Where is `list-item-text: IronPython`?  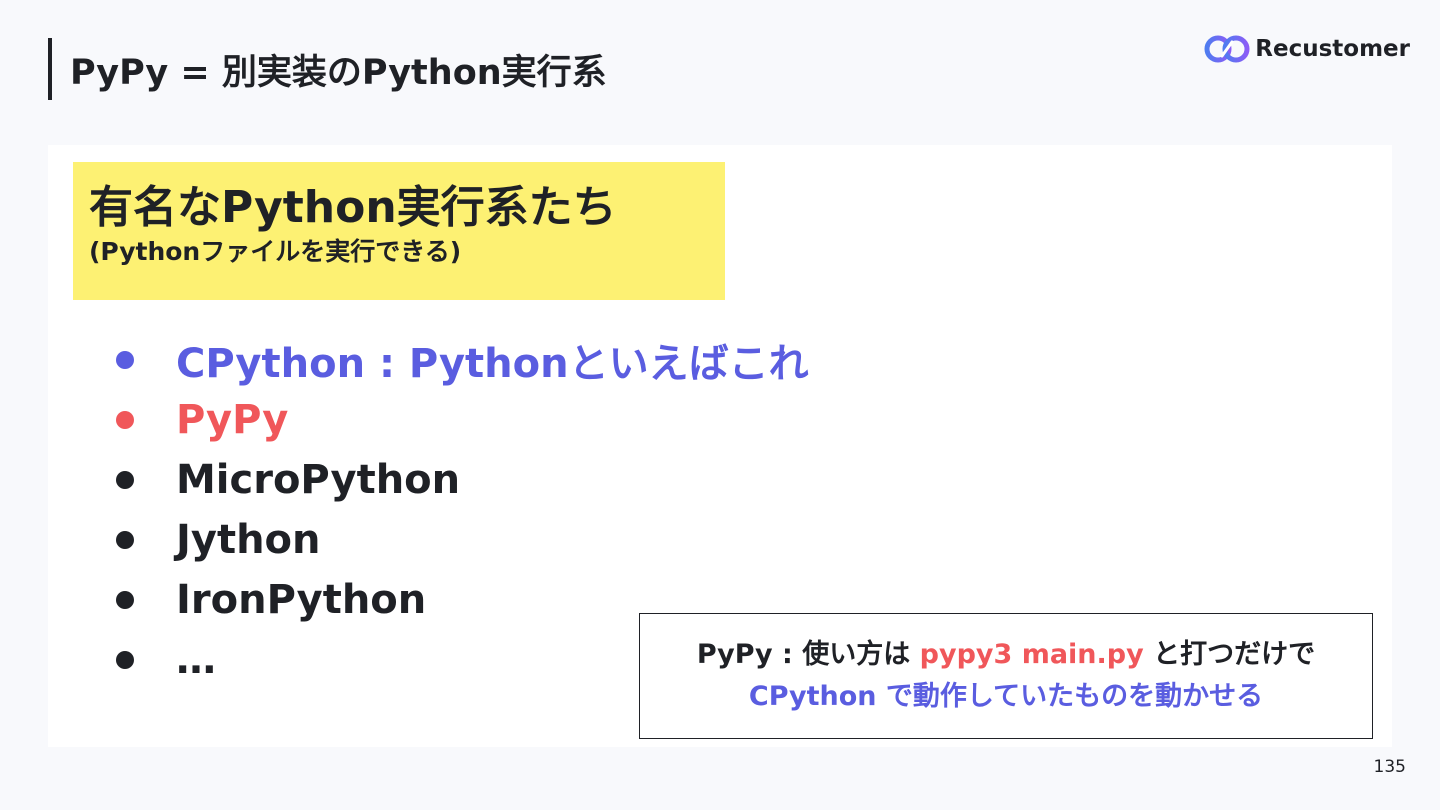
list-item-text: IronPython is located at coordinates (301, 600).